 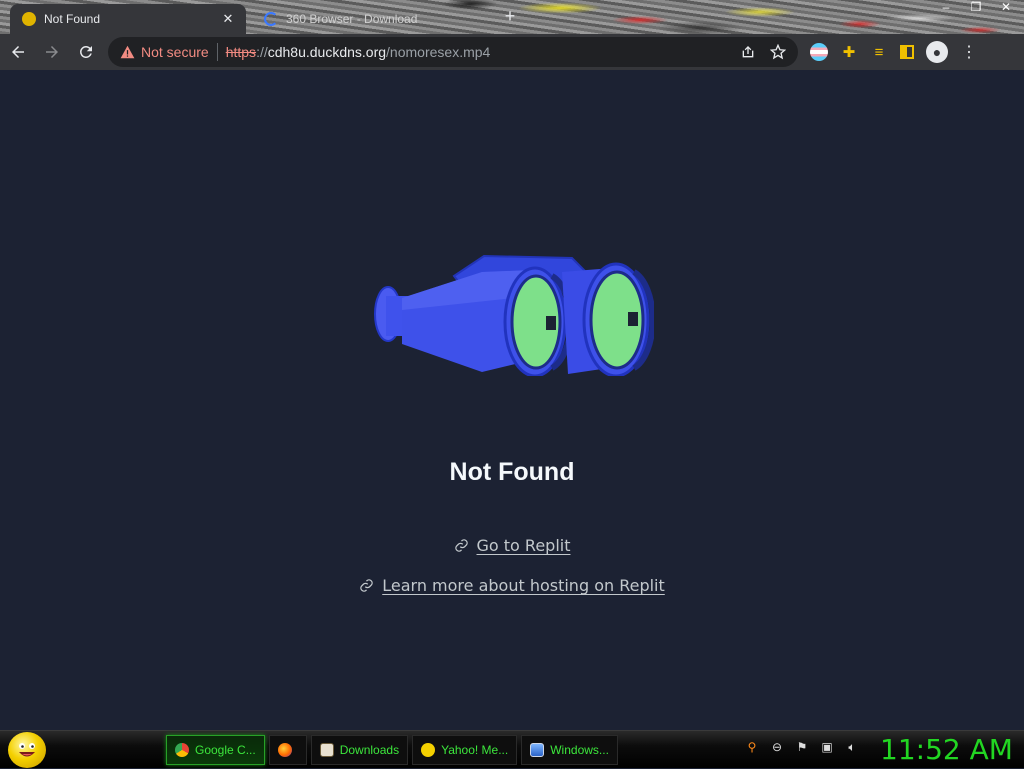 What do you see at coordinates (852, 747) in the screenshot?
I see `volume-icon: 🔈︎` at bounding box center [852, 747].